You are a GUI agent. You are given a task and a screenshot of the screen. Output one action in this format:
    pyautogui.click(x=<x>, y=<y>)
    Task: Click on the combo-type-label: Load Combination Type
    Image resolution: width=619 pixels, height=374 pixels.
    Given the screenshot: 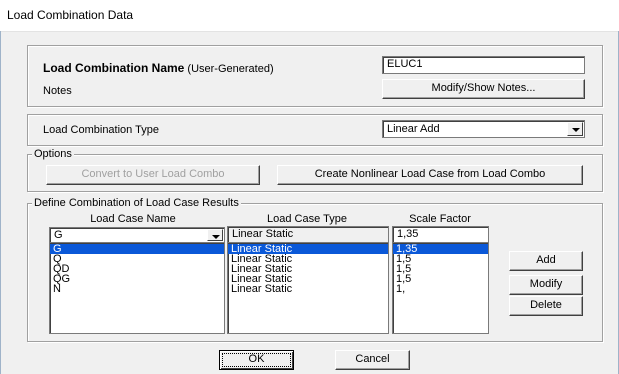 What is the action you would take?
    pyautogui.click(x=101, y=130)
    